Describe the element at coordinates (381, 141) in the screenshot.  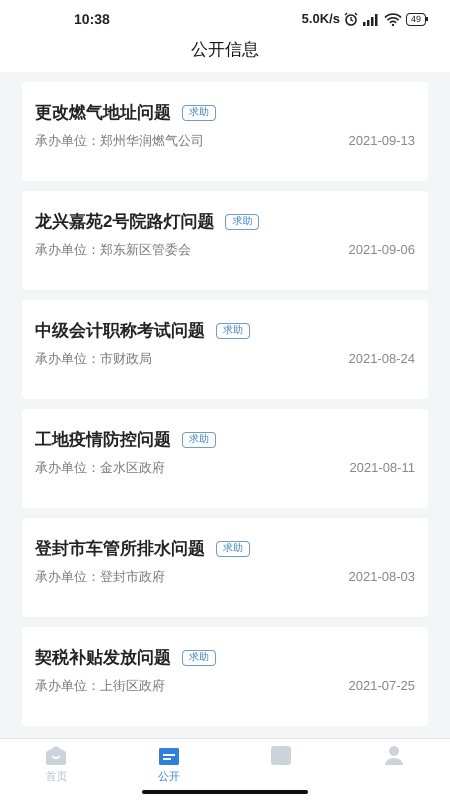
I see `issue-date: 2021-09-13` at that location.